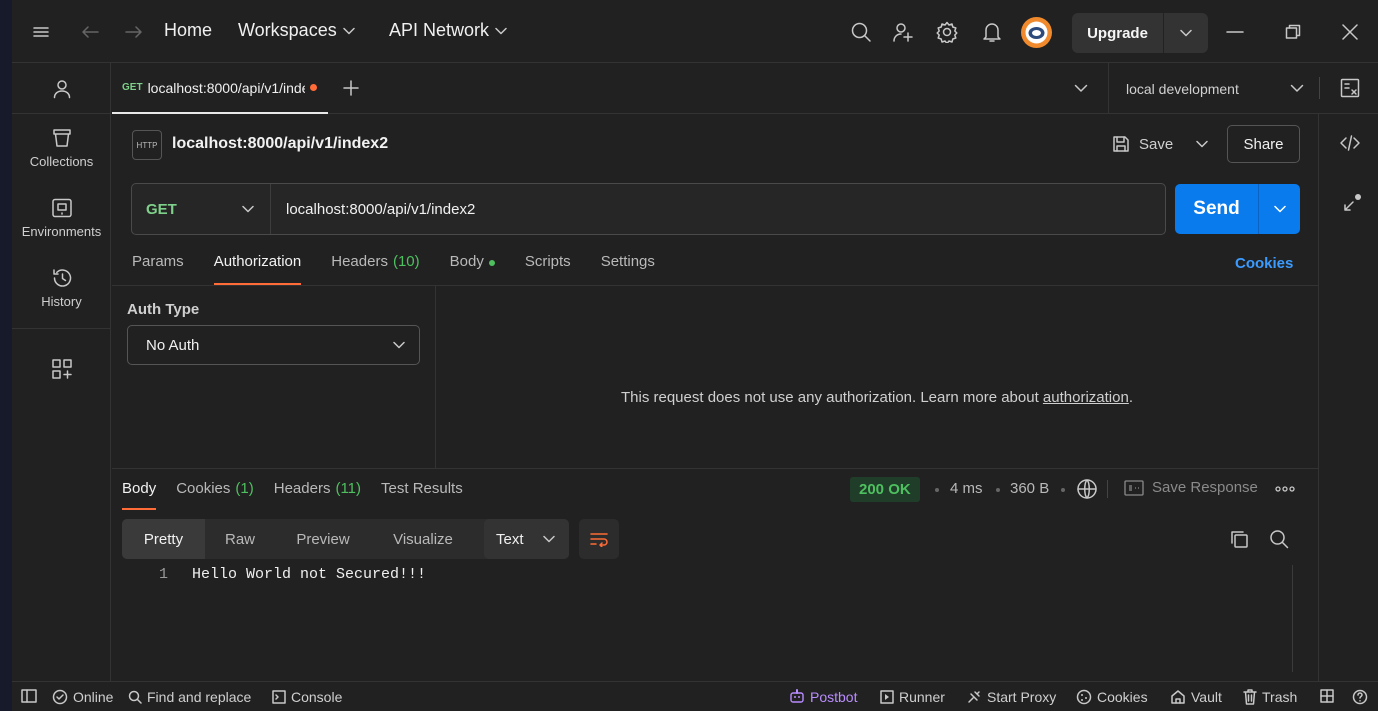  I want to click on upgrade-dropdown-button, so click(1186, 33).